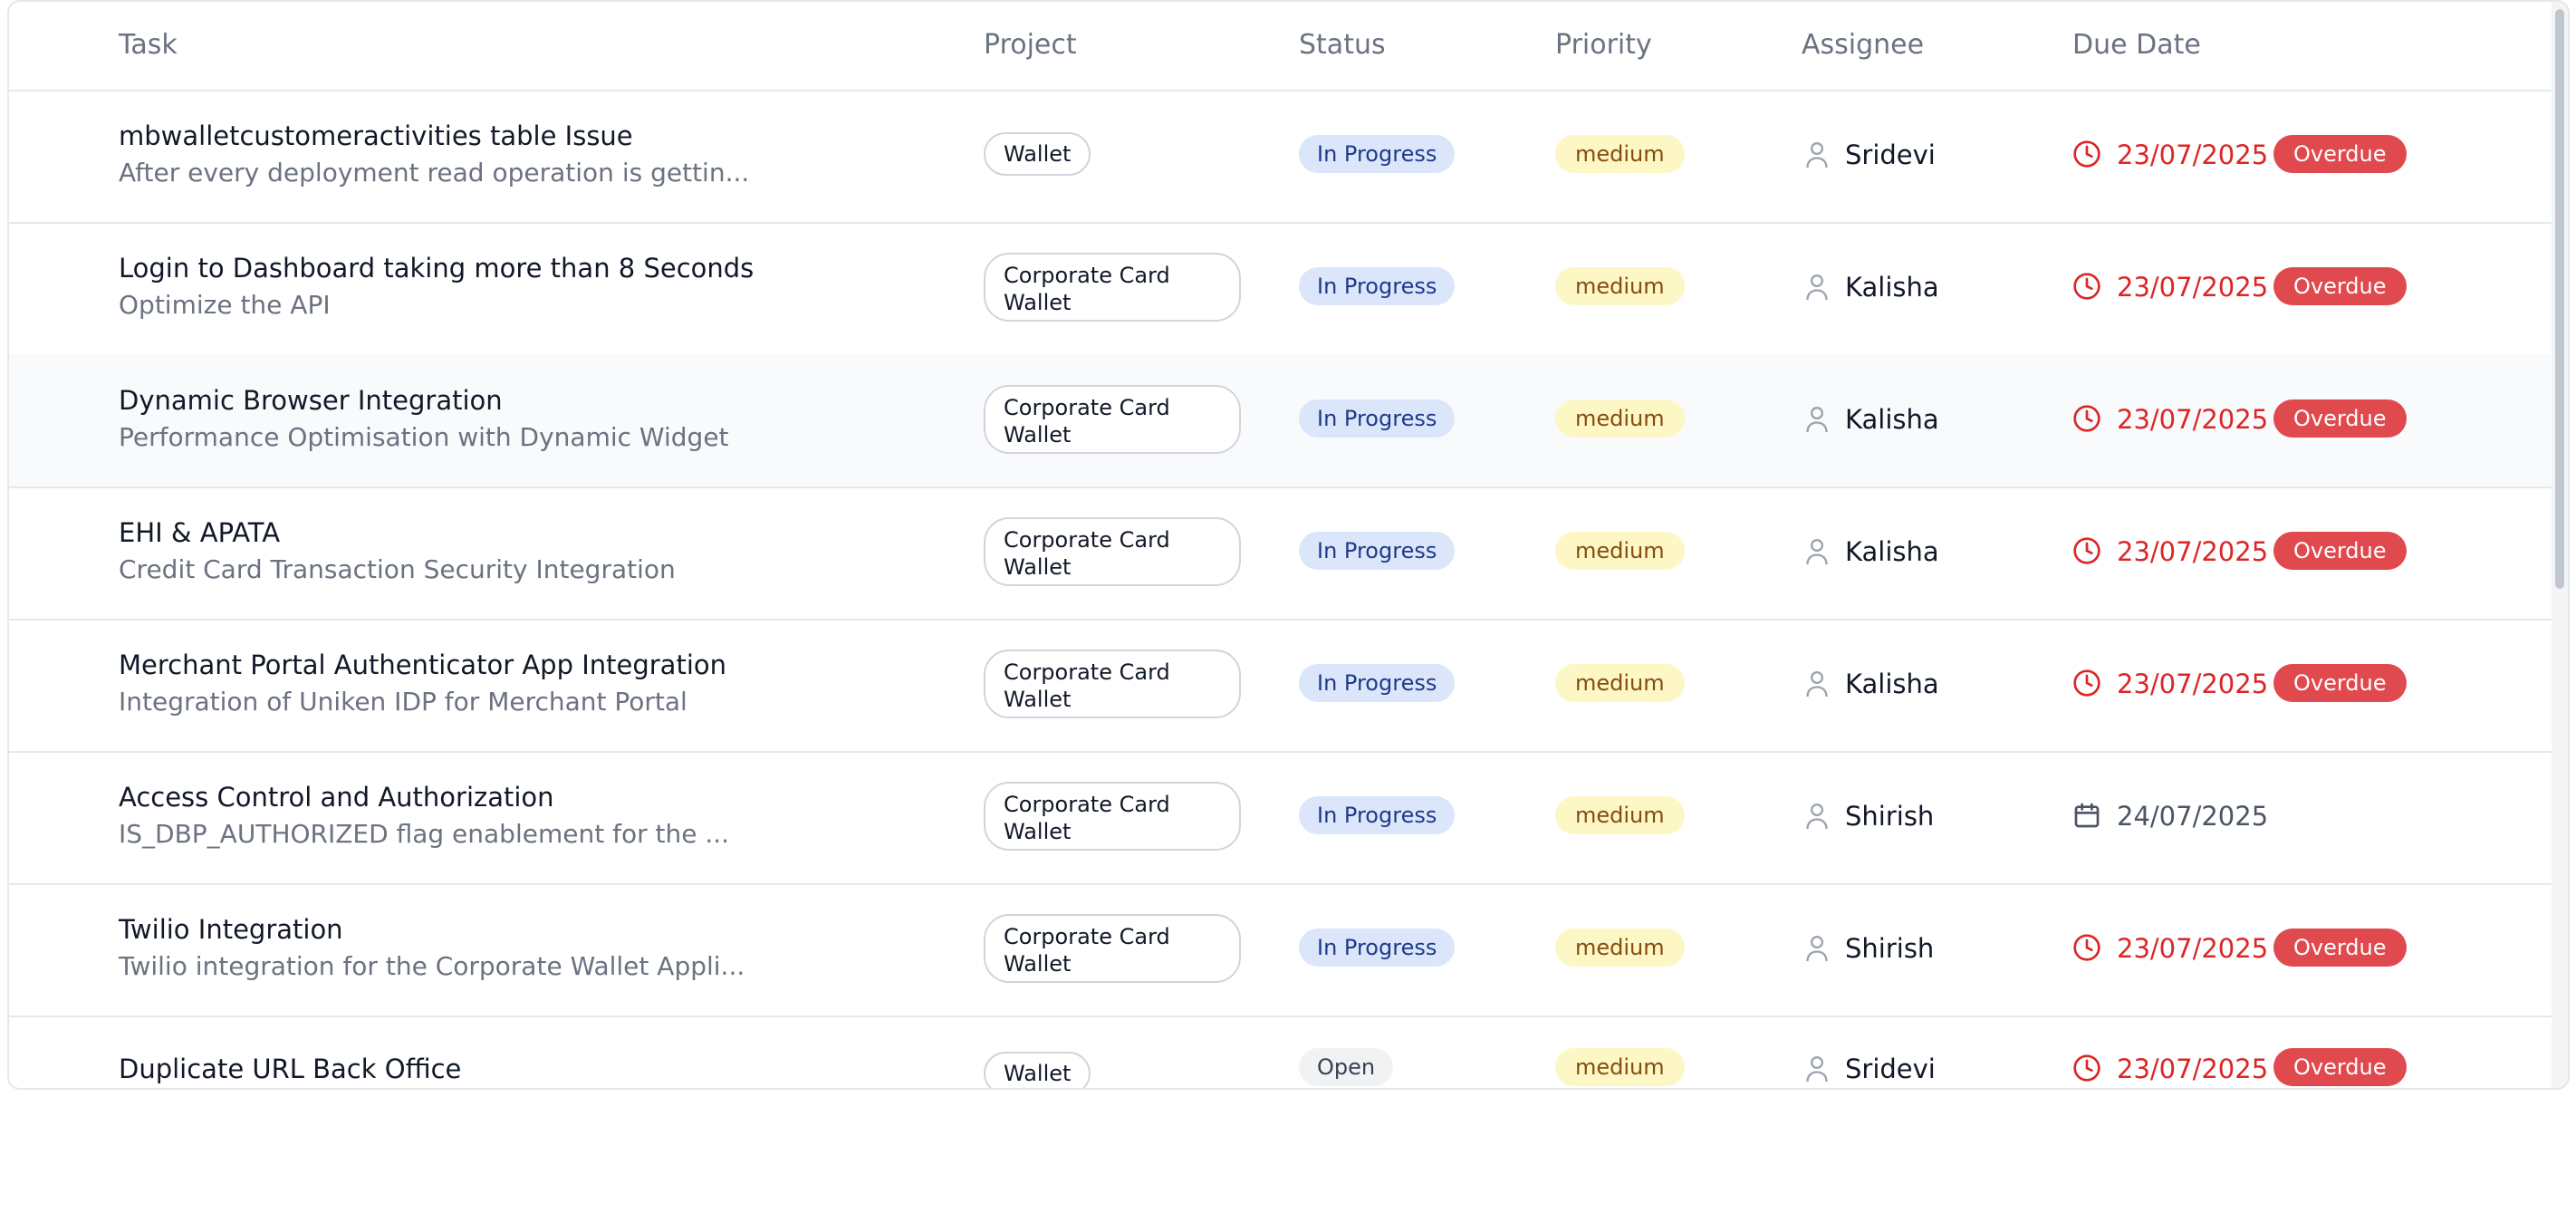 The image size is (2576, 1232). Describe the element at coordinates (311, 400) in the screenshot. I see `task-title: Dynamic Browser Integration` at that location.